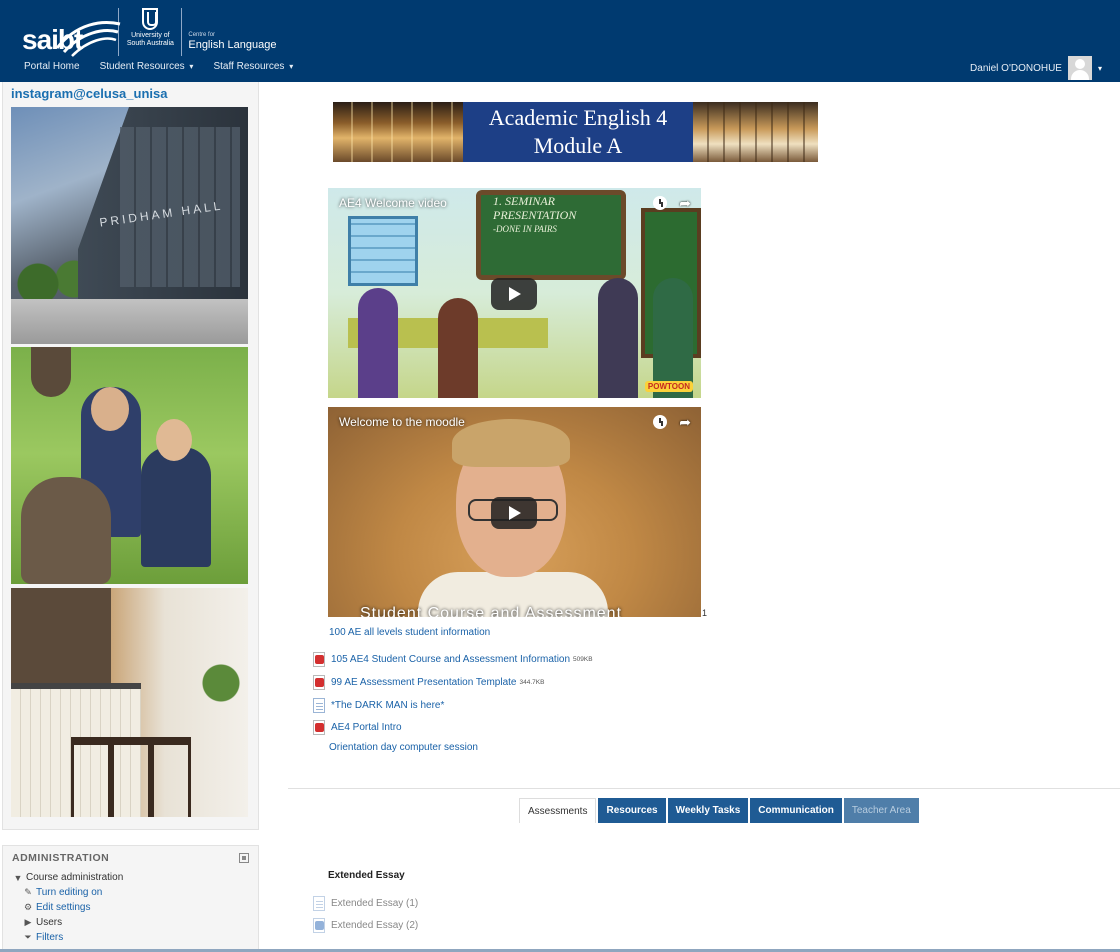 The image size is (1120, 952). I want to click on extended-essay-2: Extended Essay (2), so click(365, 925).